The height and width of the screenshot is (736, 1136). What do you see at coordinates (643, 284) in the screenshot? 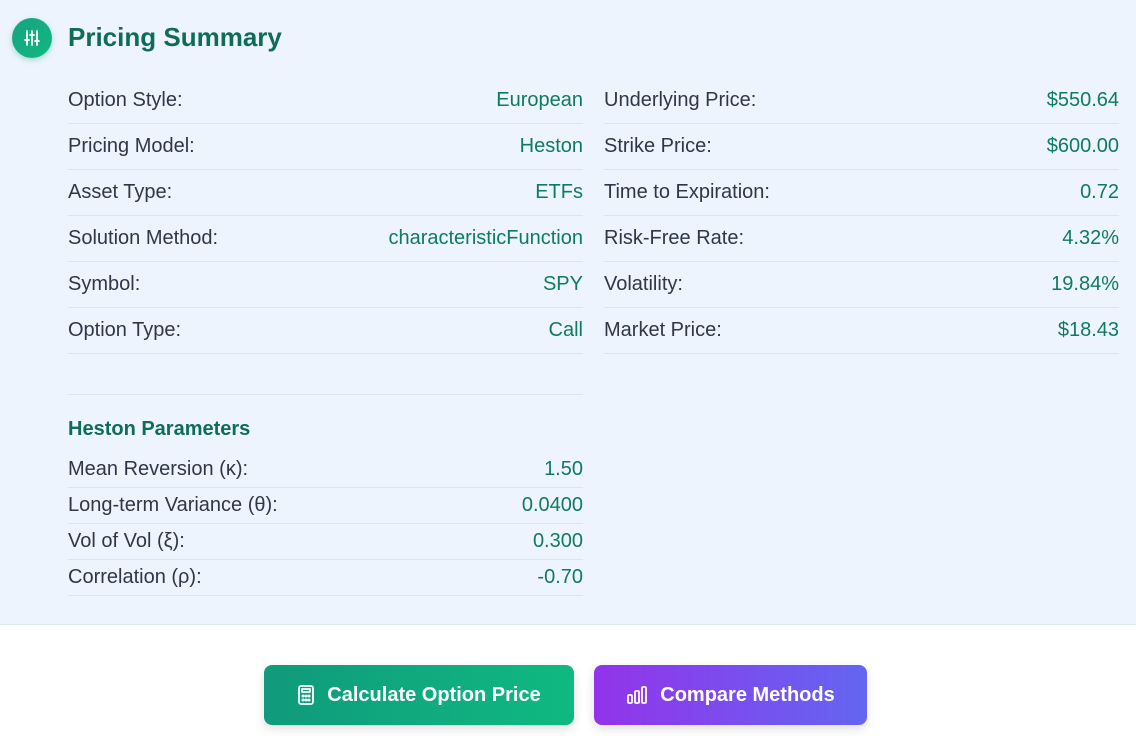
I see `summary-label: Volatility:` at bounding box center [643, 284].